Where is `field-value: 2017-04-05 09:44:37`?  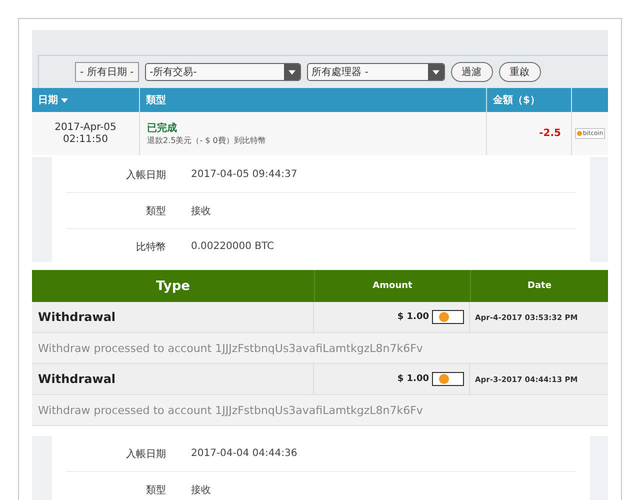 field-value: 2017-04-05 09:44:37 is located at coordinates (244, 174).